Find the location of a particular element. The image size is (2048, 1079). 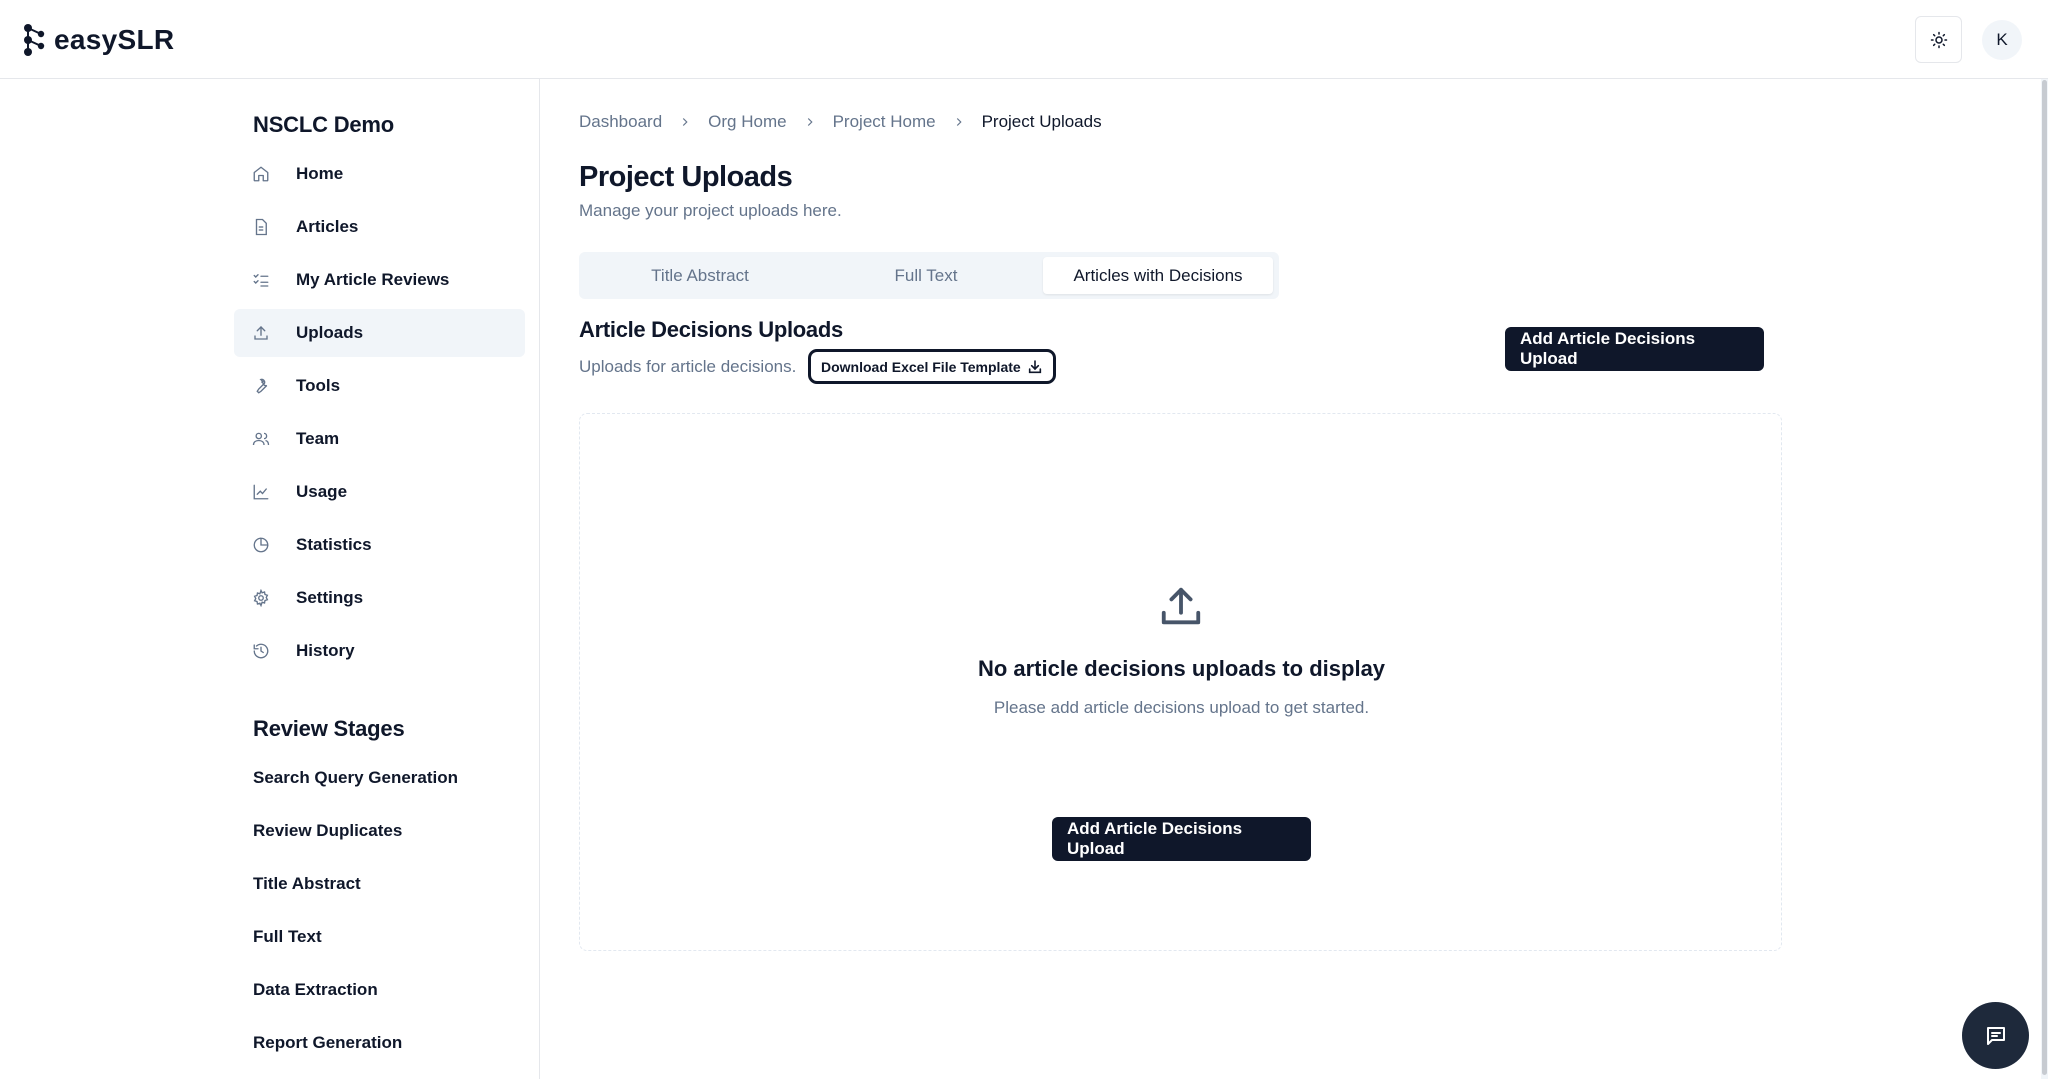

checklist-icon is located at coordinates (261, 280).